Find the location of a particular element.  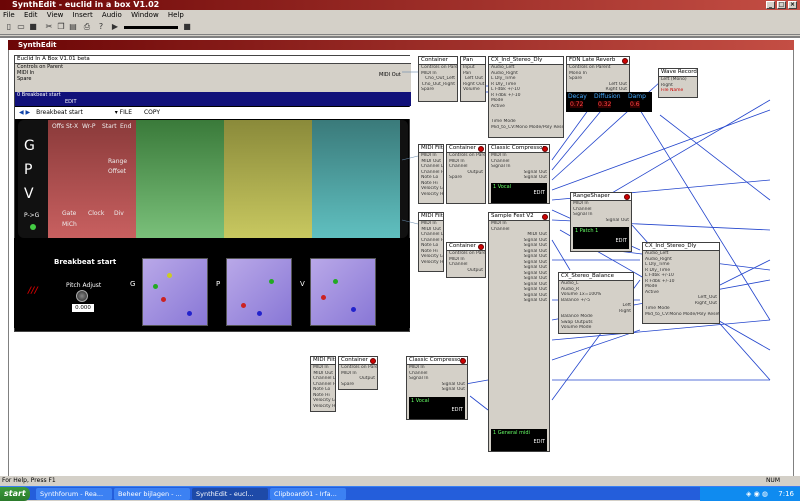

fdn-decay-value: 0.72 is located at coordinates (577, 104).